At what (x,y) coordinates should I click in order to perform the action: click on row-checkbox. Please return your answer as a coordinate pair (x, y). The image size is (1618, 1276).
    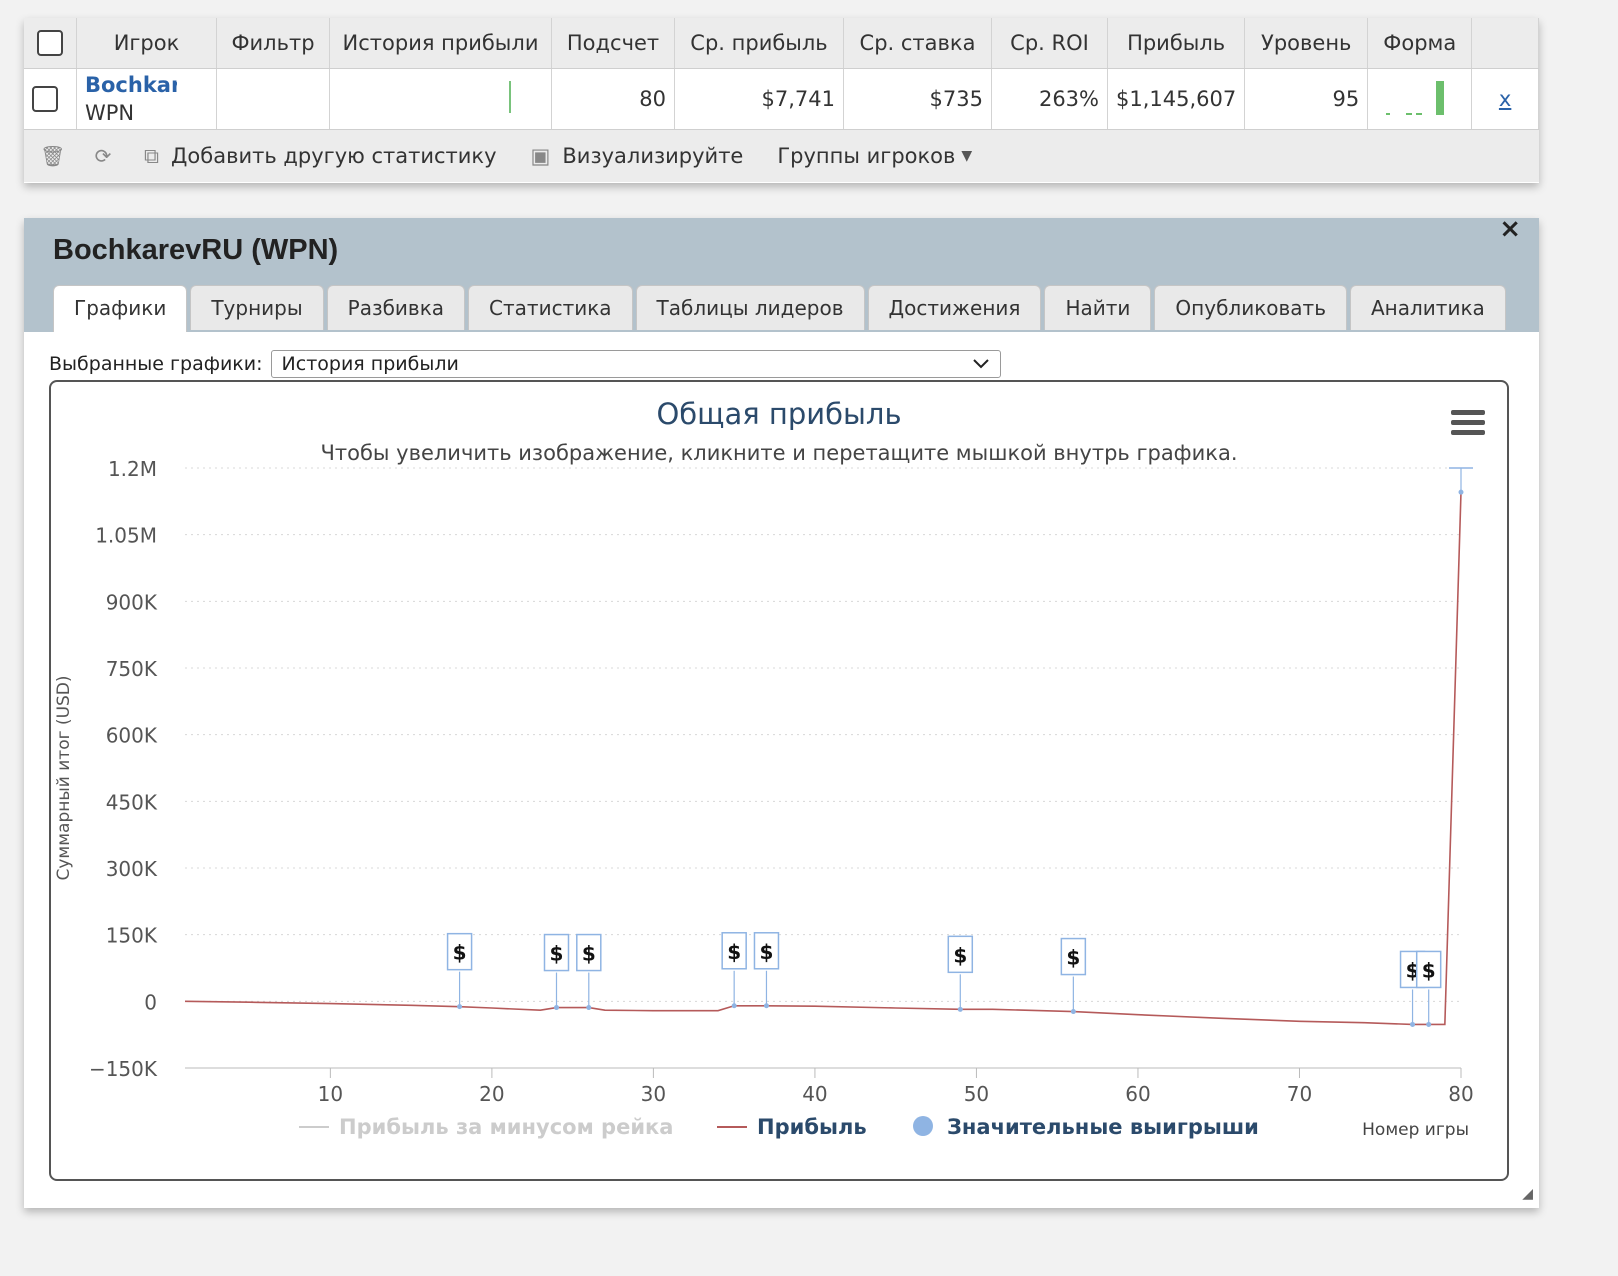
    Looking at the image, I should click on (45, 99).